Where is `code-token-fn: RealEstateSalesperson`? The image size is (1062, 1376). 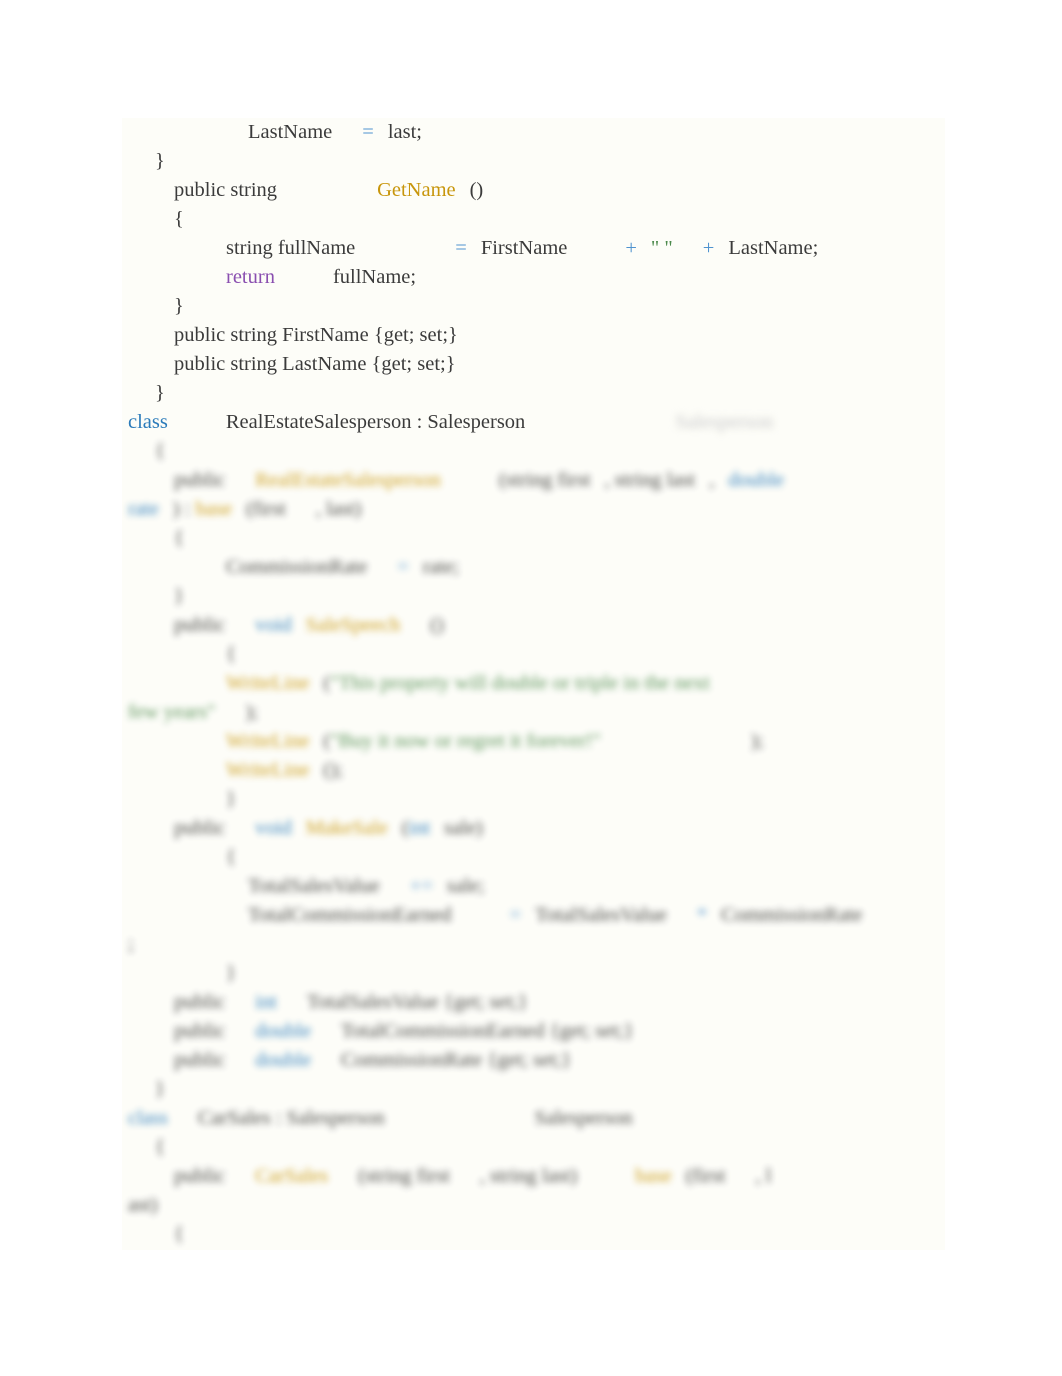
code-token-fn: RealEstateSalesperson is located at coordinates (348, 480).